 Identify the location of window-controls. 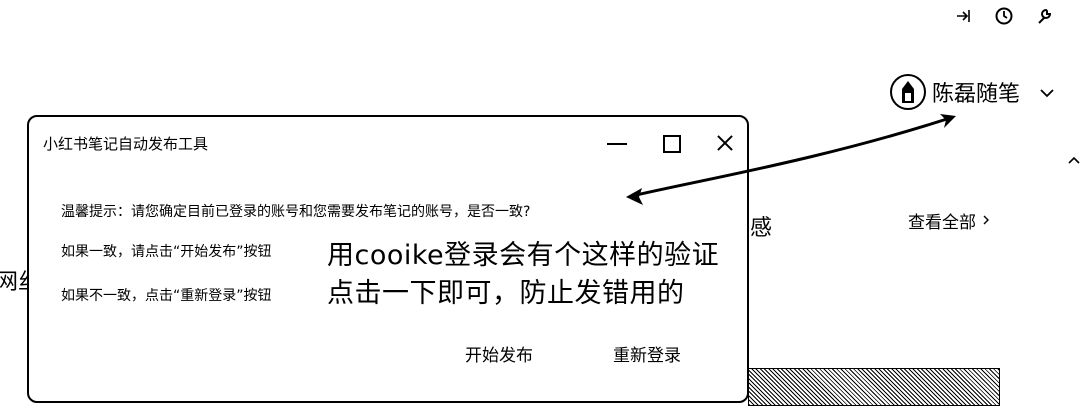
(671, 143).